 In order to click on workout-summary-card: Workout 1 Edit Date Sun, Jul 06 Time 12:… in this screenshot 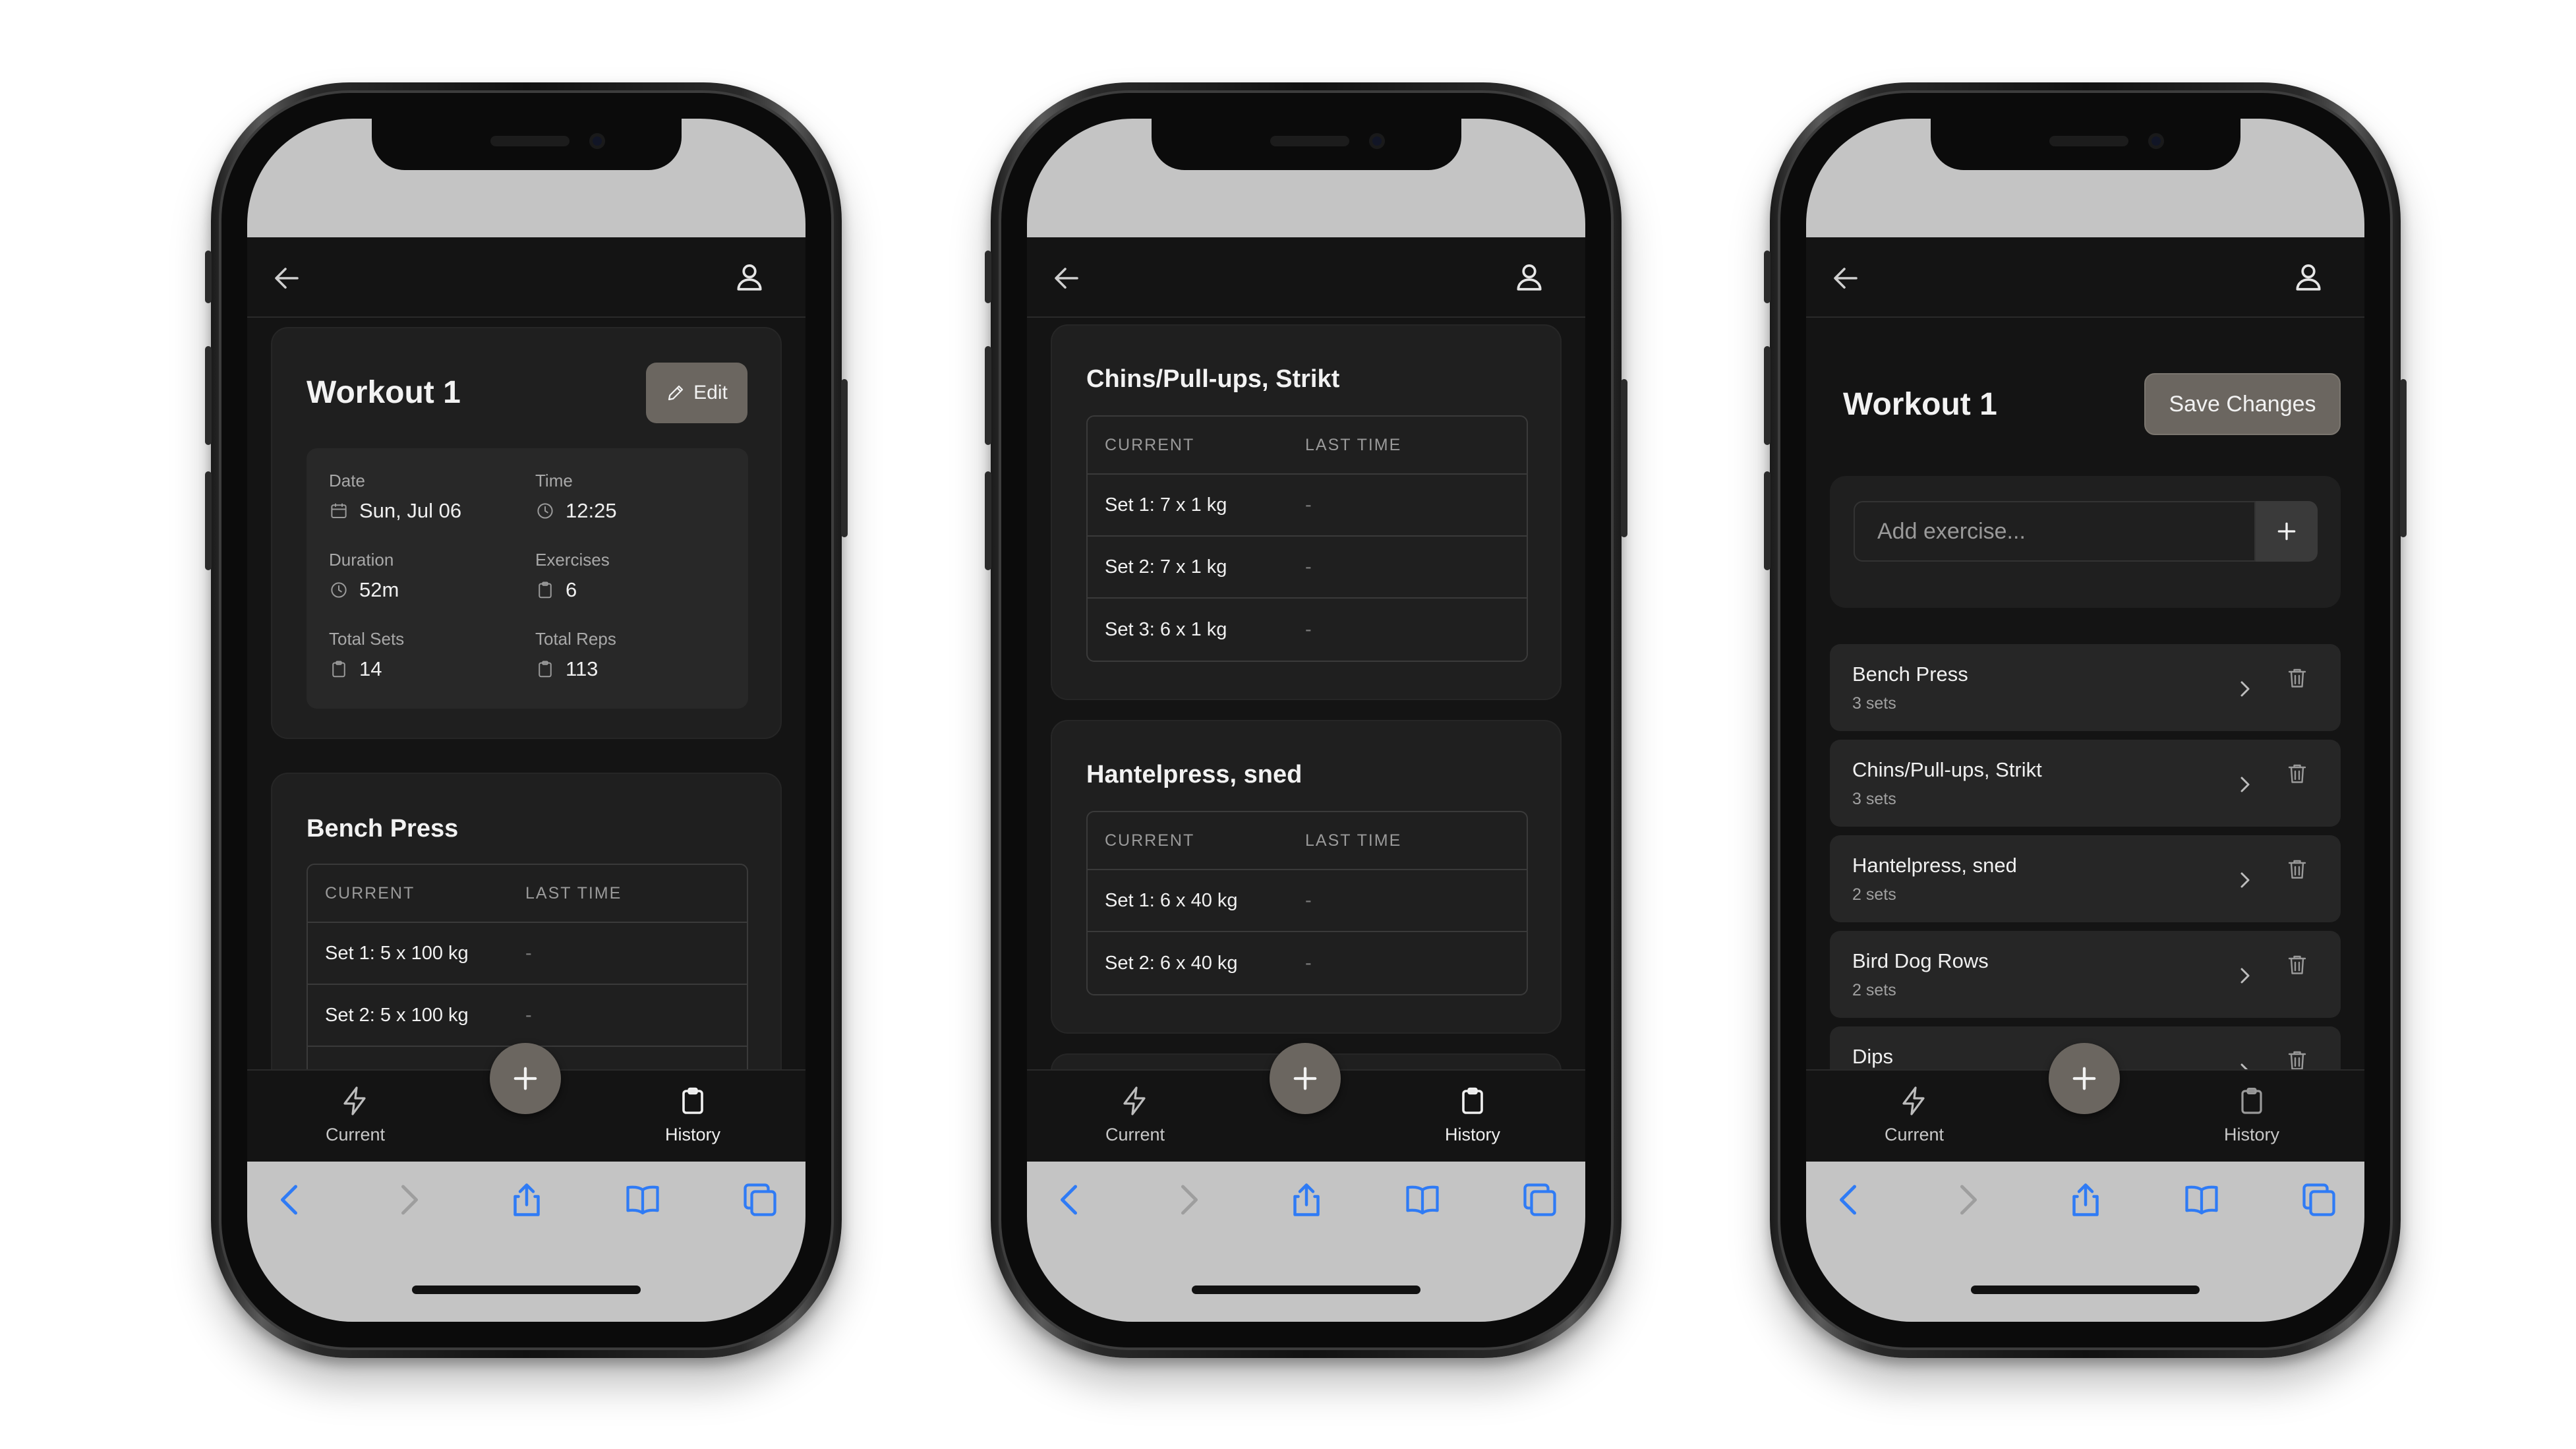, I will do `click(526, 533)`.